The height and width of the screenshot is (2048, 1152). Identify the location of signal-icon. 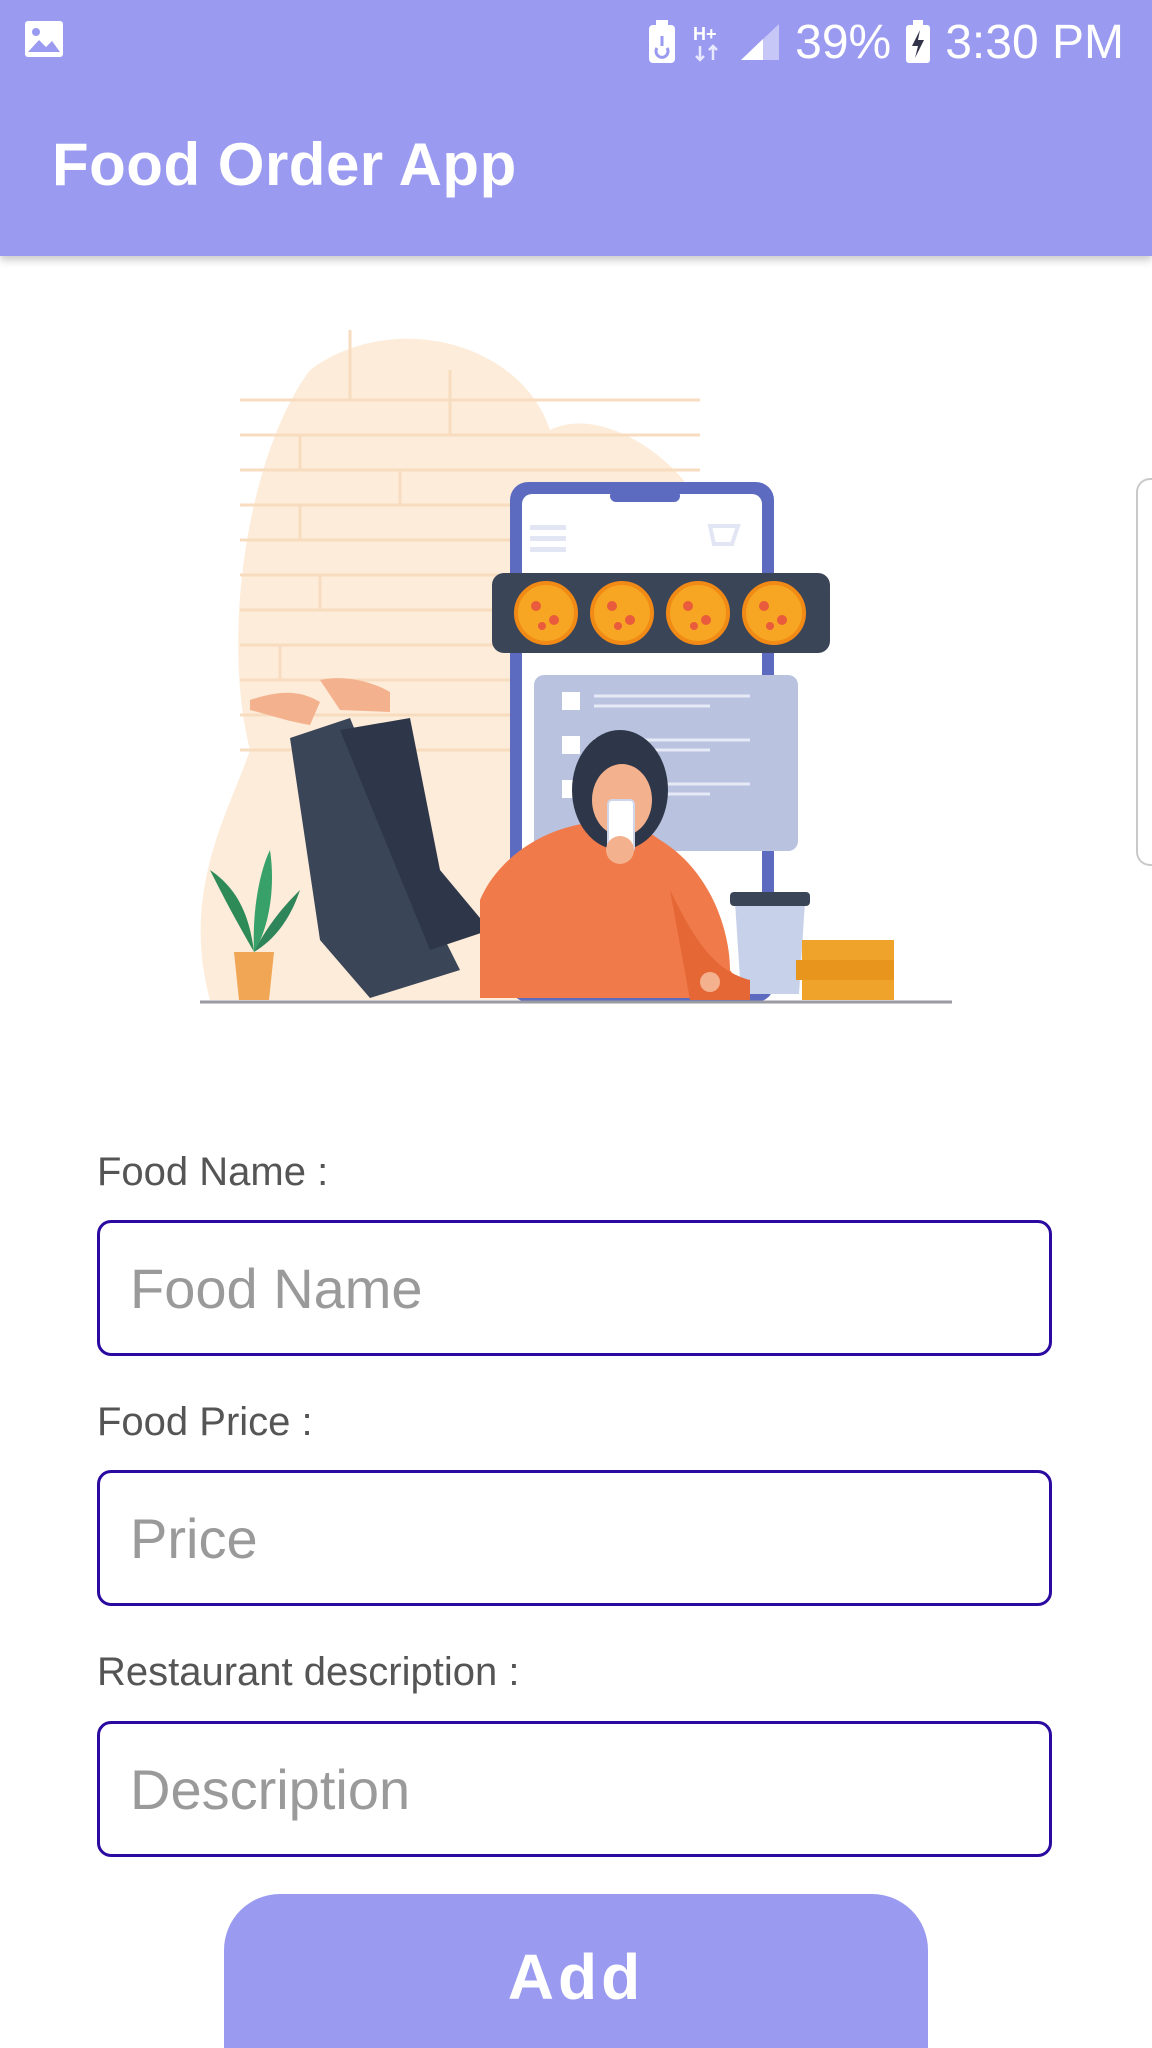
(760, 42).